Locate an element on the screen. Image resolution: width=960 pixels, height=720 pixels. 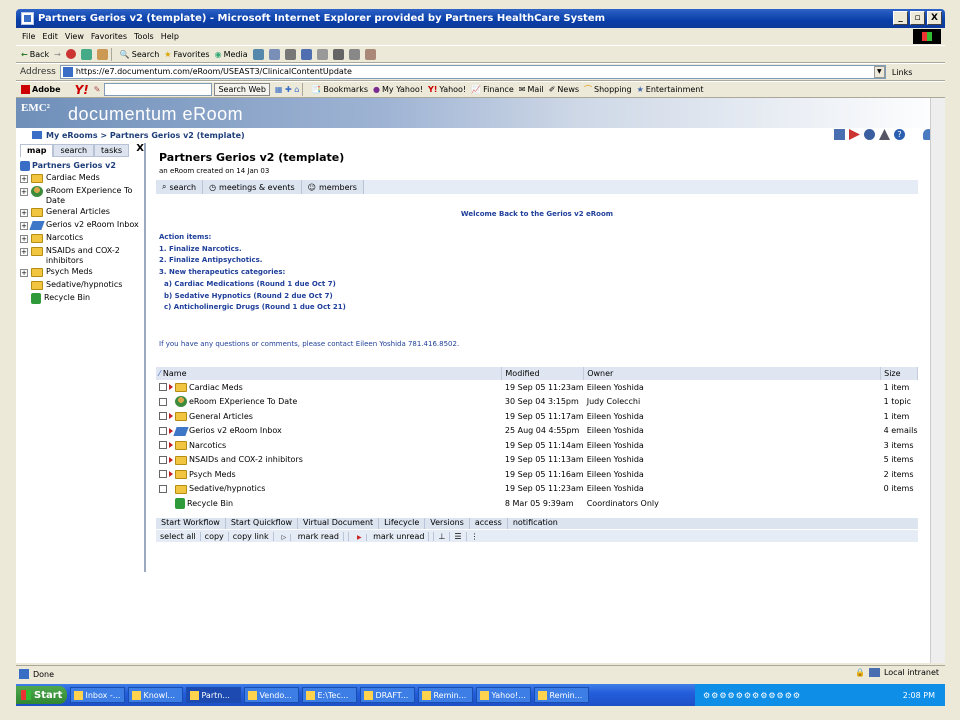
nav-item: + Gerios v2 eRoom Inbox is located at coordinates (82, 226).